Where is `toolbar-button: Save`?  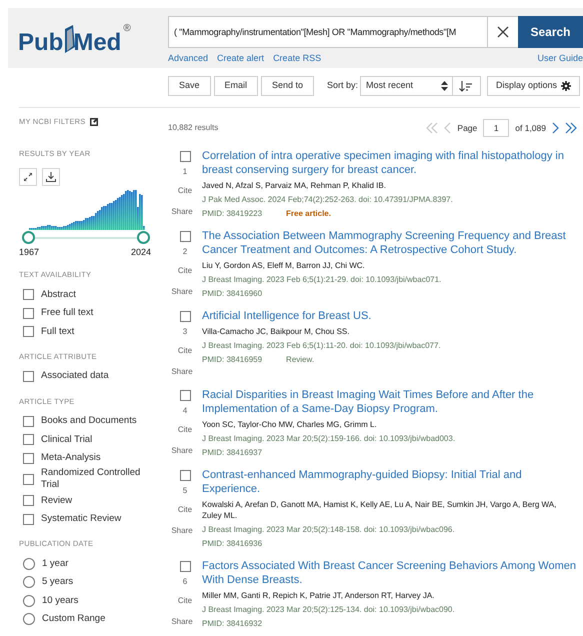 toolbar-button: Save is located at coordinates (189, 86).